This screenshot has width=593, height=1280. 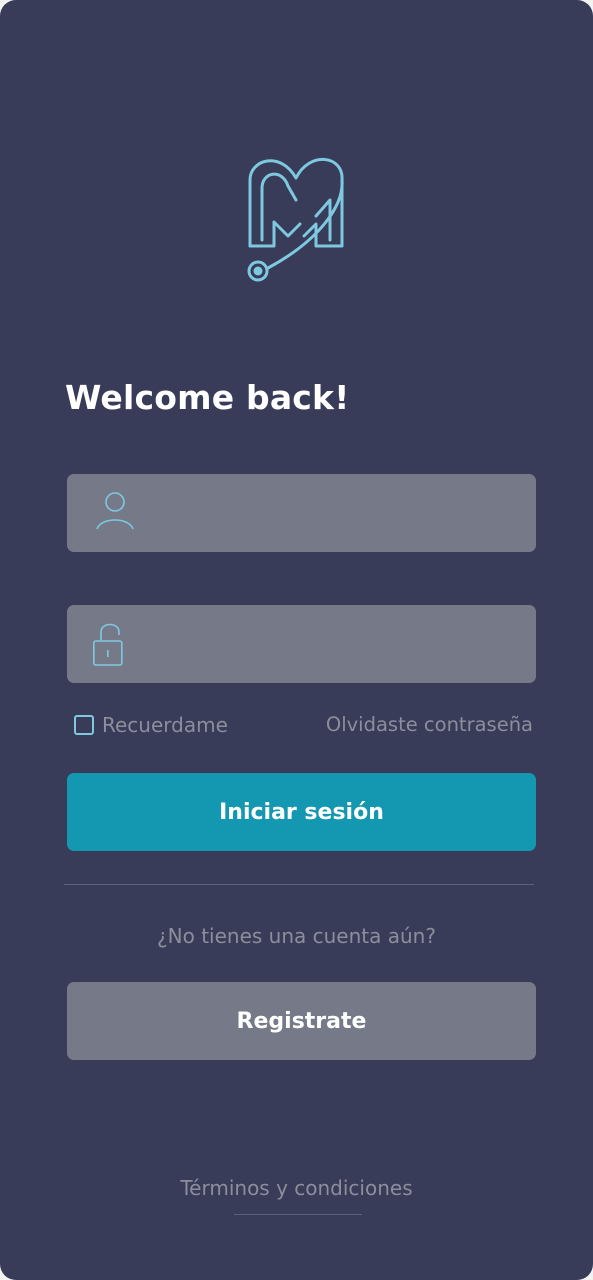 I want to click on no-account-text: ¿No tienes una cuenta aún?, so click(x=296, y=936).